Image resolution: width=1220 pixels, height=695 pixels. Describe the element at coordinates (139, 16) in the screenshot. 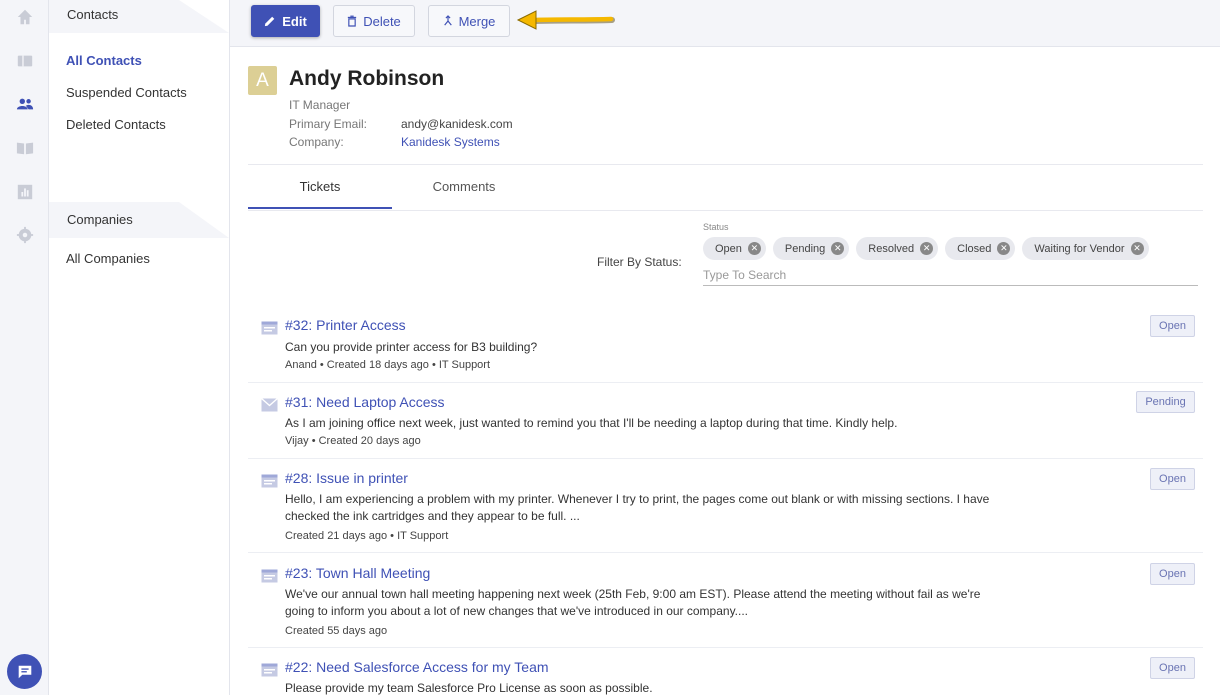

I see `contacts-heading: Contacts` at that location.